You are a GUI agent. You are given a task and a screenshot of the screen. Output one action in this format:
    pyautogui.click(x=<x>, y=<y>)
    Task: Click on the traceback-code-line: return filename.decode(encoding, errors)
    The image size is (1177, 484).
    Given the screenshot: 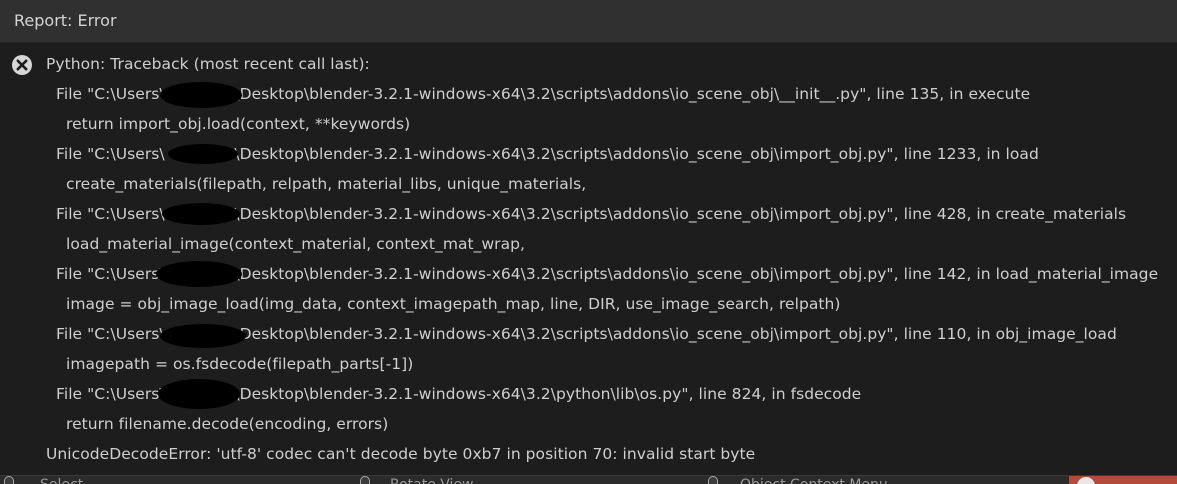 What is the action you would take?
    pyautogui.click(x=227, y=424)
    